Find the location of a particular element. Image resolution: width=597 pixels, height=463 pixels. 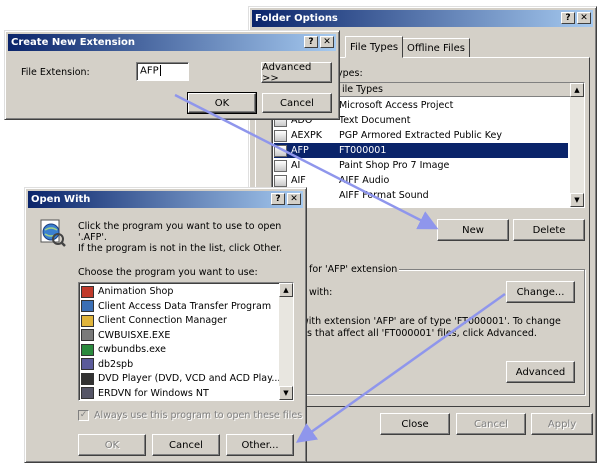

program-list-scrollbar: ▲ ▼ is located at coordinates (286, 341).